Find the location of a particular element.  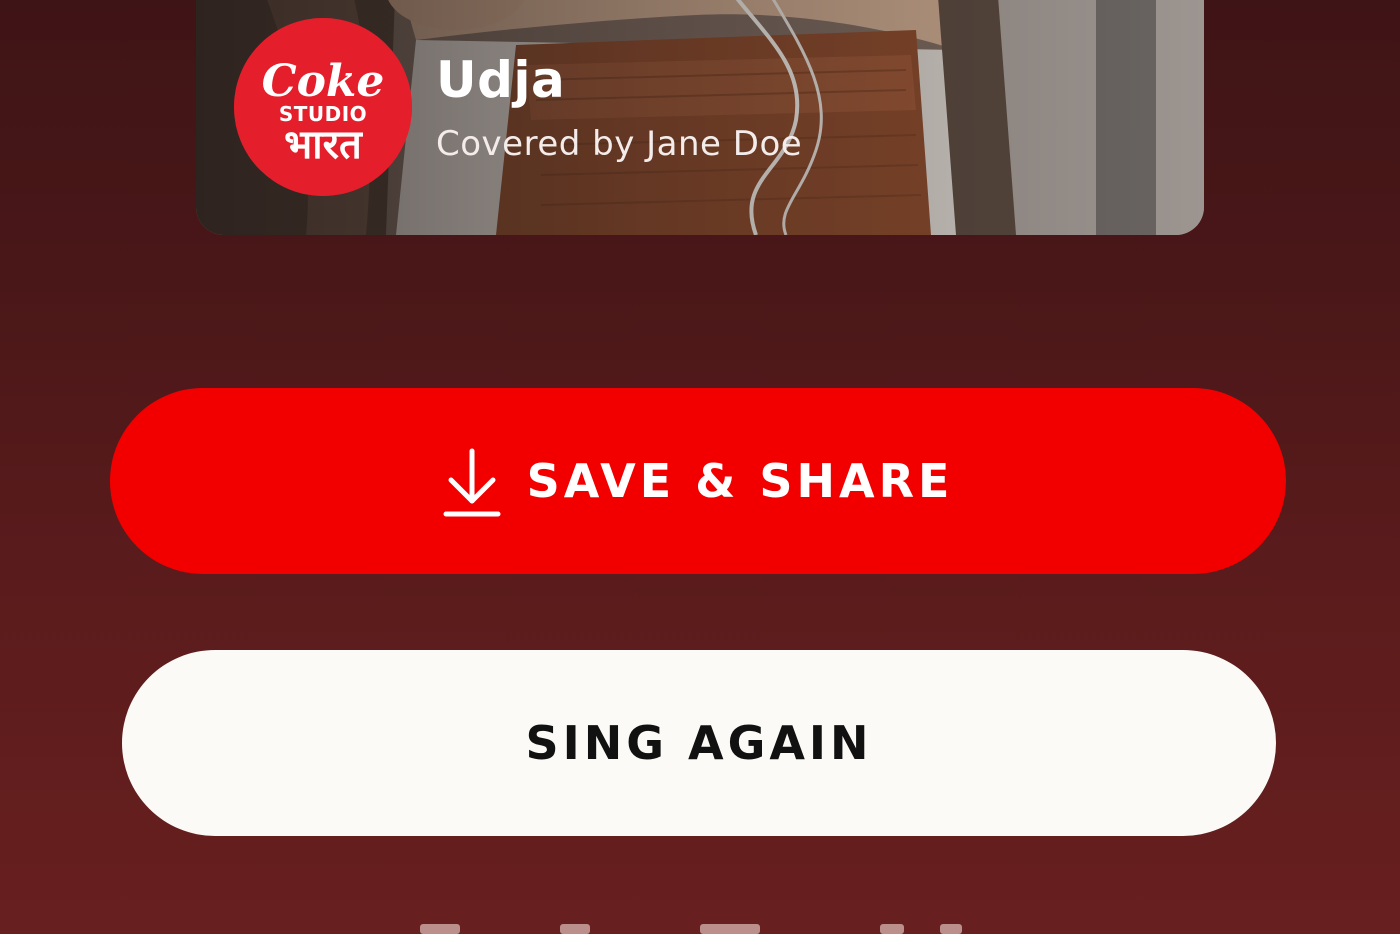

bottom-hint-text-cropped is located at coordinates (700, 926).